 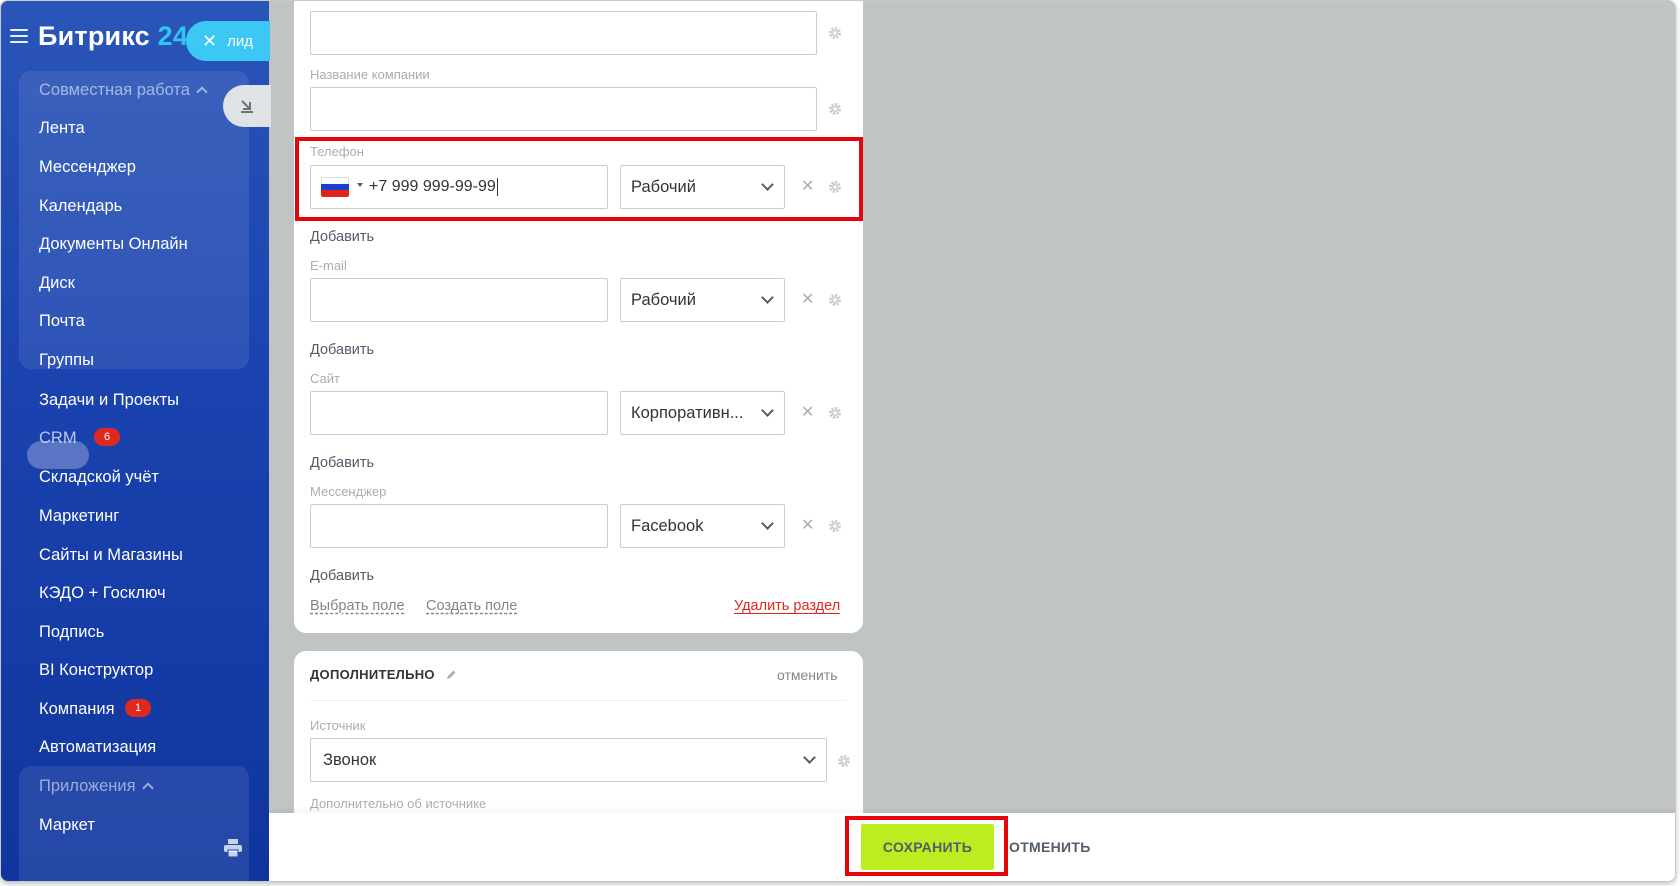 I want to click on crm-badge: 6, so click(x=107, y=437).